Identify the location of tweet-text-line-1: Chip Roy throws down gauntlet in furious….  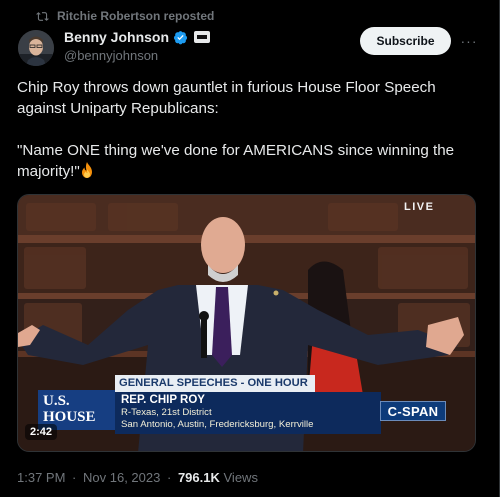
(226, 98).